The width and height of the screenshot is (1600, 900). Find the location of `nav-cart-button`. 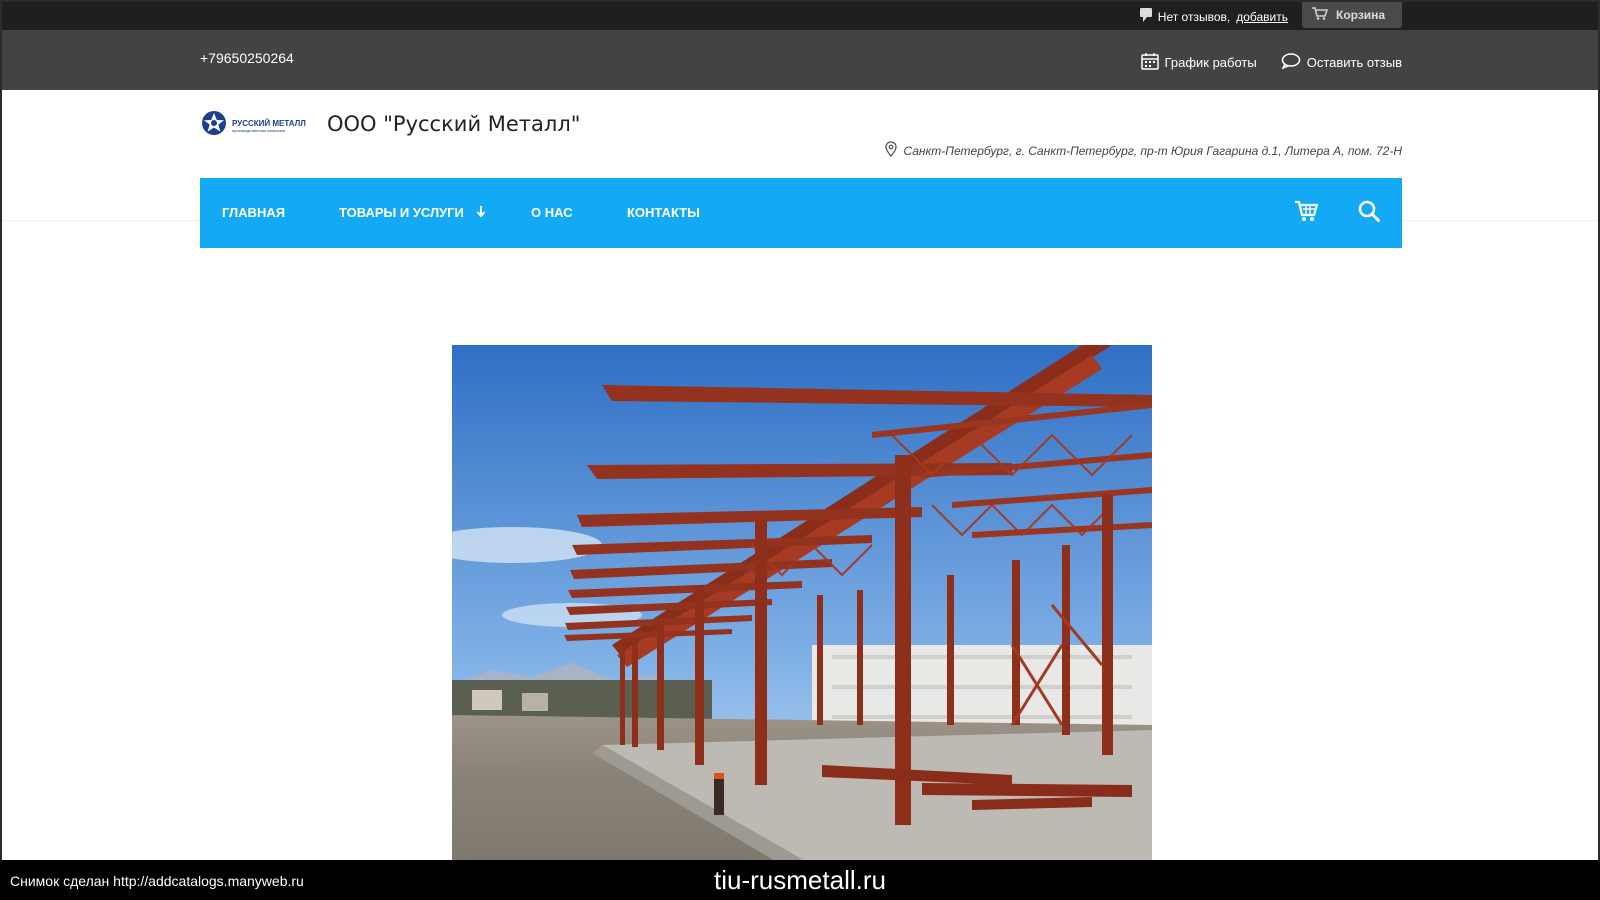

nav-cart-button is located at coordinates (1306, 213).